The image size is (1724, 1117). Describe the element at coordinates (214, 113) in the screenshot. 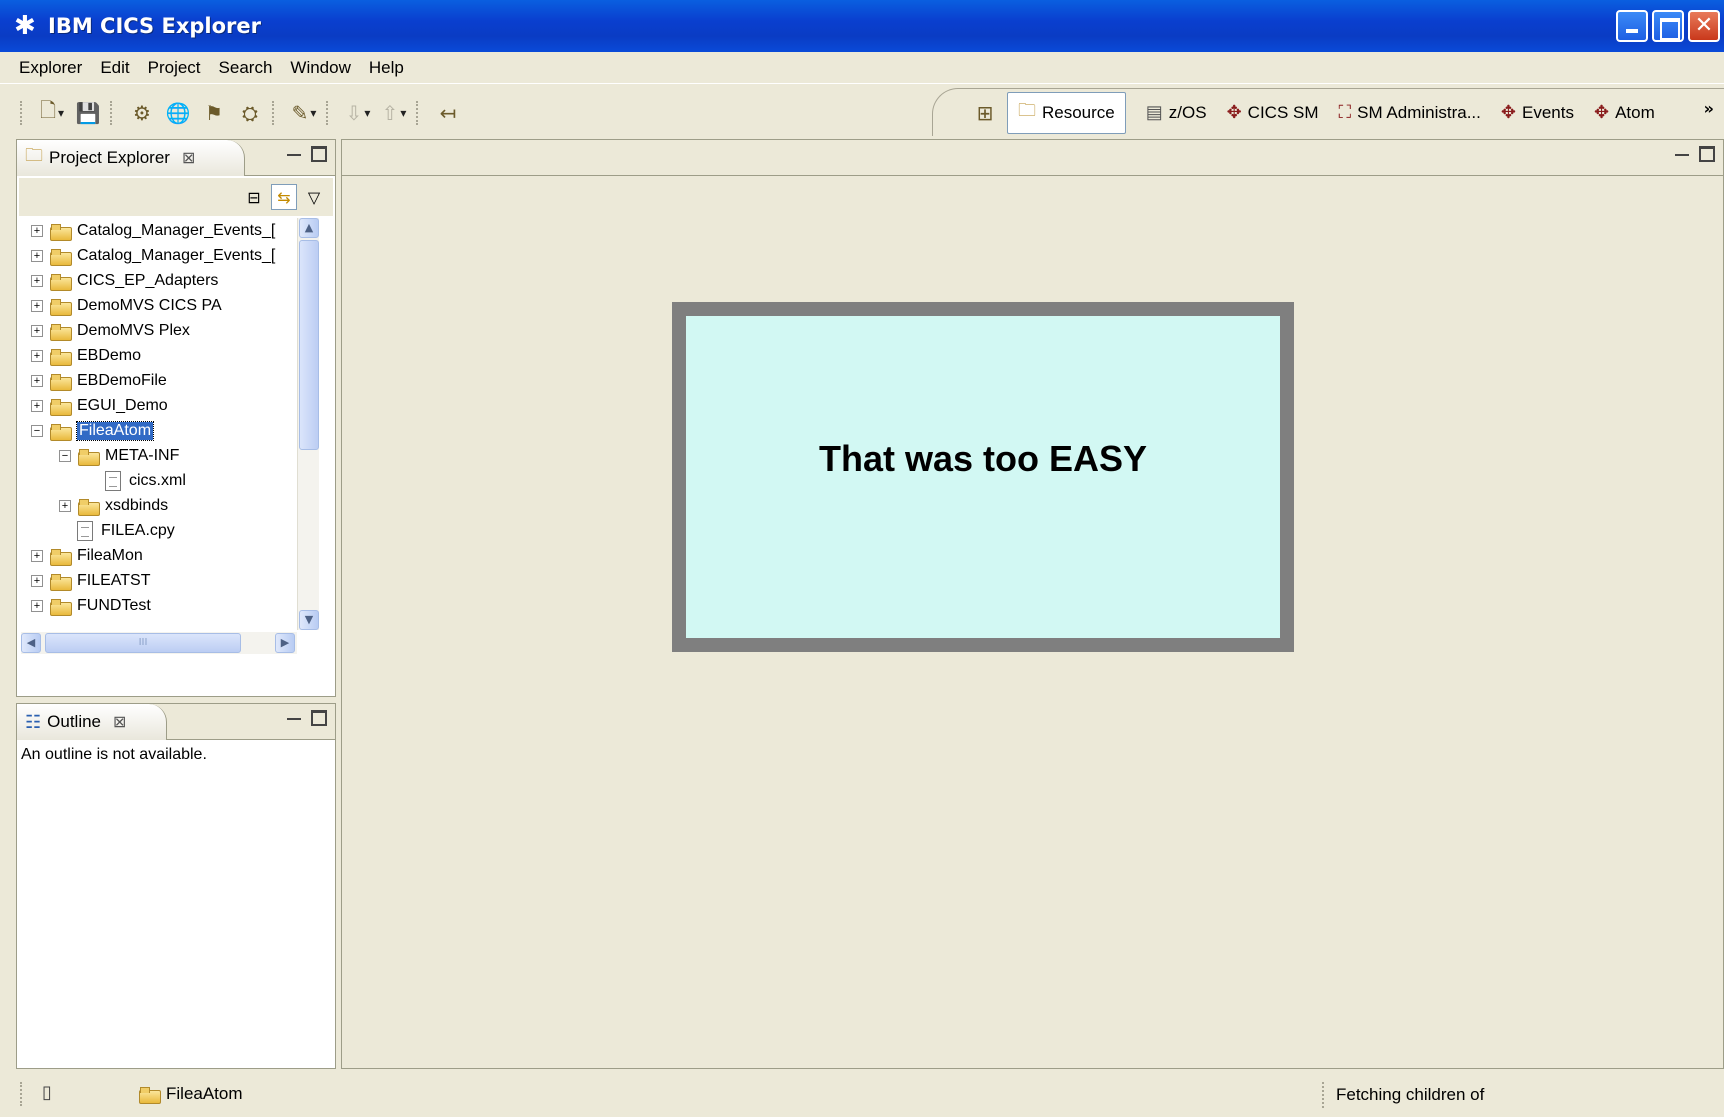

I see `deploy-icon: ⚑` at that location.